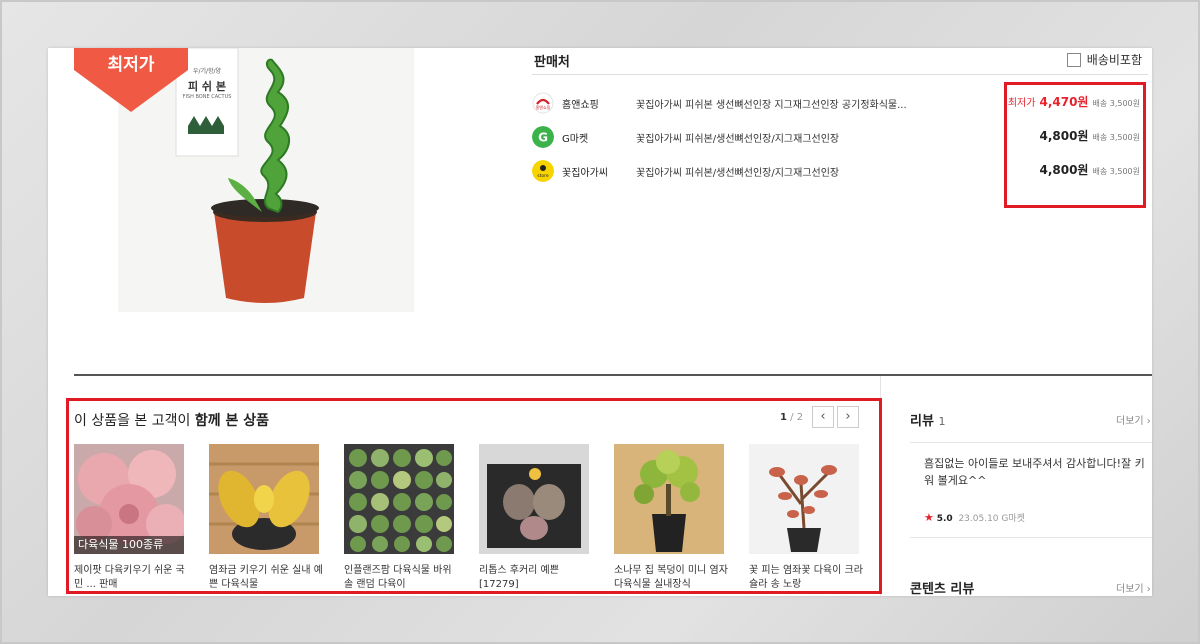 Image resolution: width=1200 pixels, height=644 pixels. I want to click on seller-title: 판매처, so click(552, 62).